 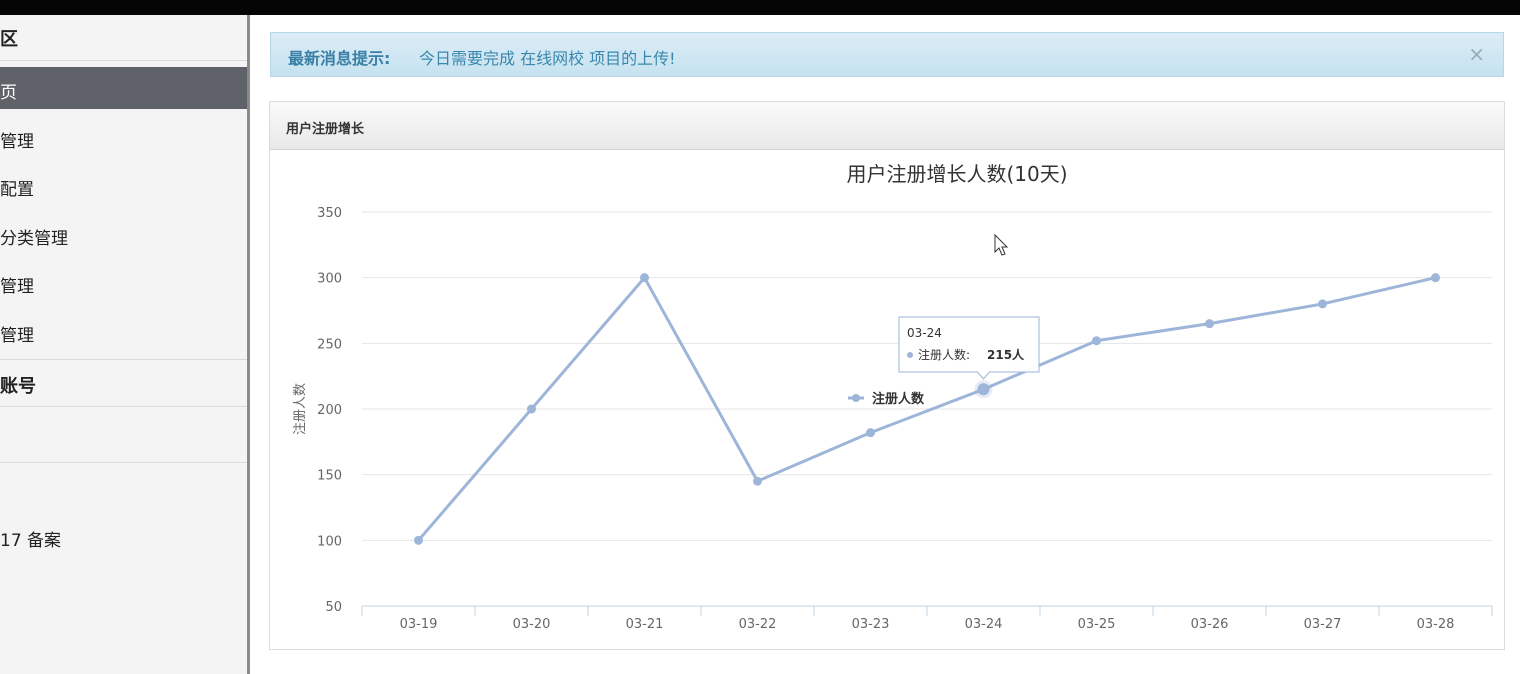 What do you see at coordinates (1323, 624) in the screenshot?
I see `x-tick-label: 03-27` at bounding box center [1323, 624].